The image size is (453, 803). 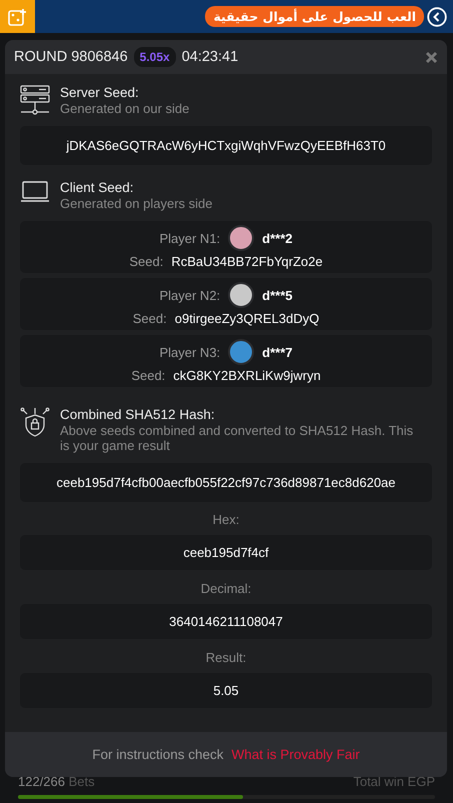 What do you see at coordinates (71, 57) in the screenshot?
I see `round-title: ROUND 9806846` at bounding box center [71, 57].